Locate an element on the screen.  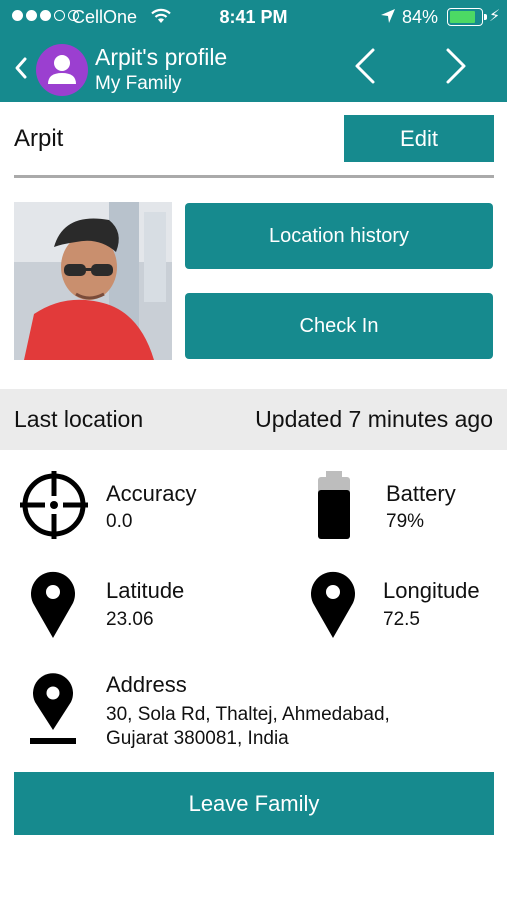
profile-photo is located at coordinates (93, 281).